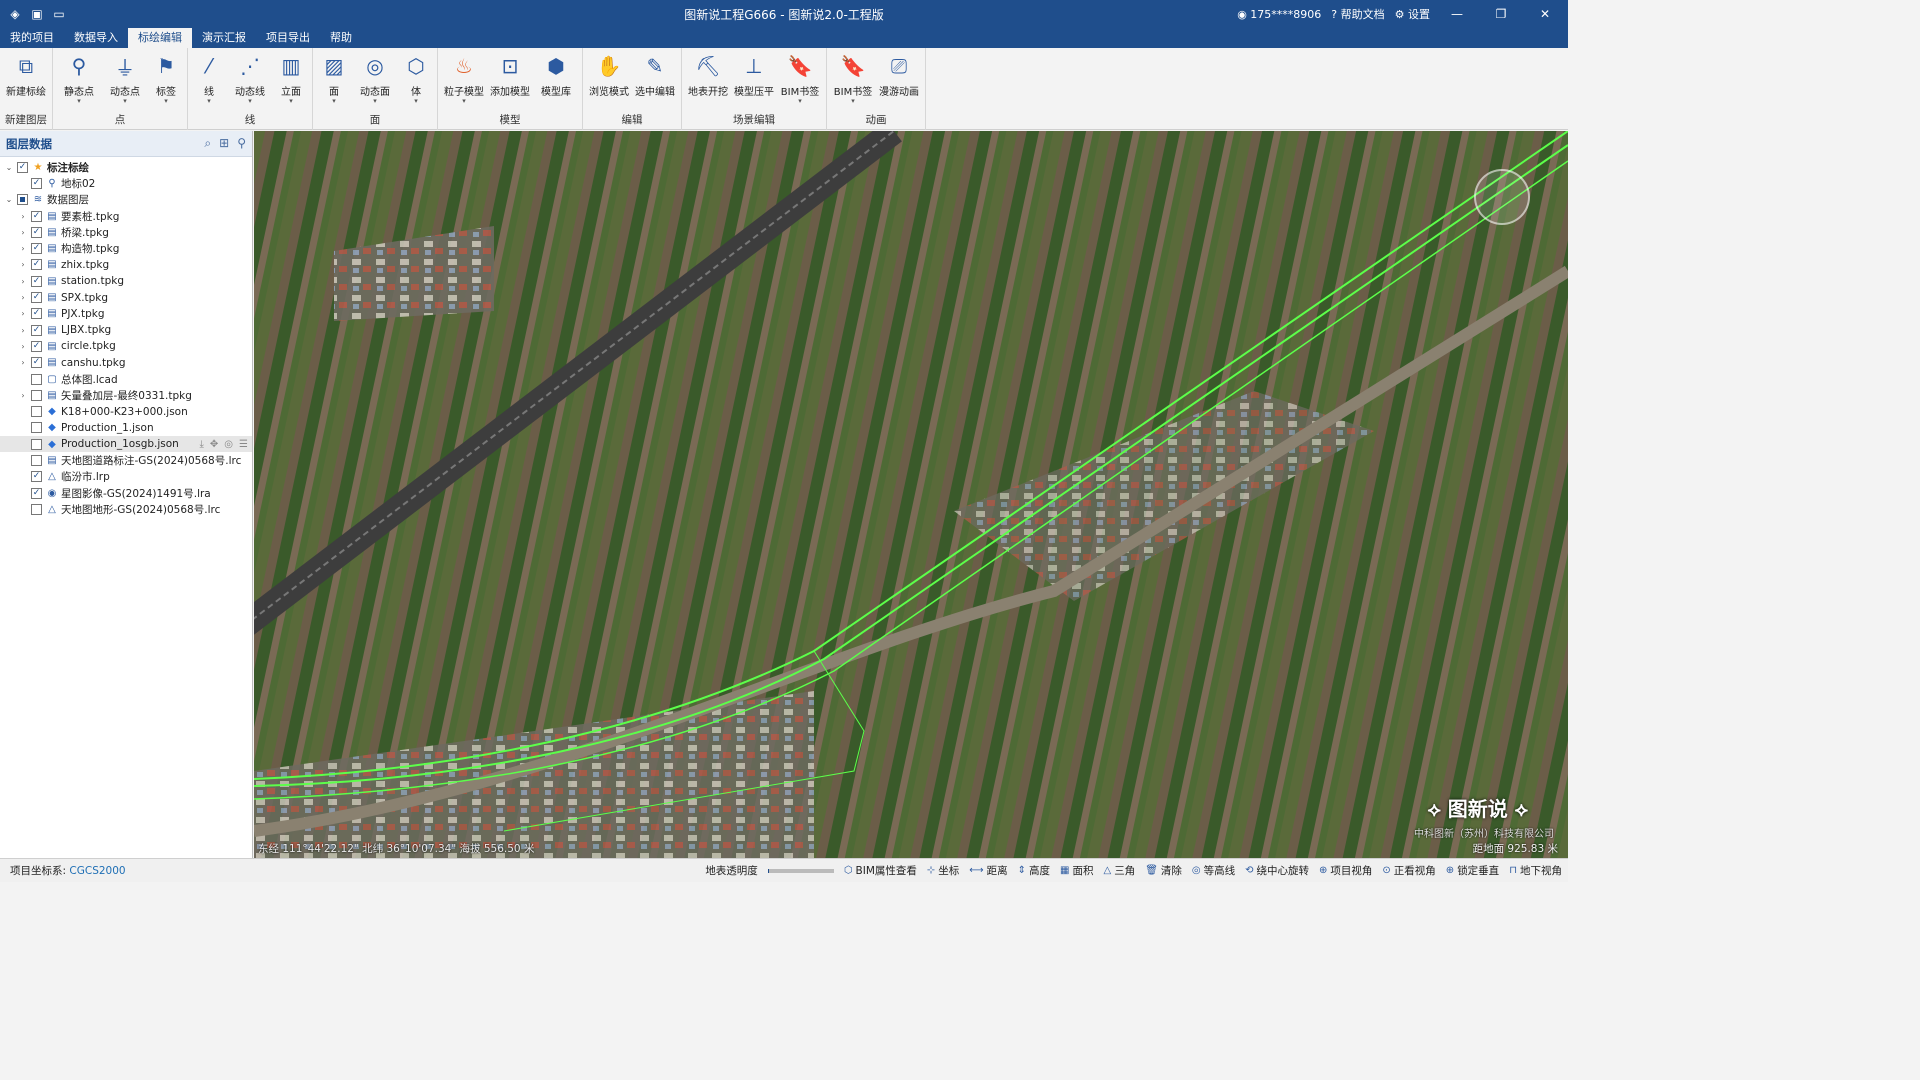 This screenshot has width=1920, height=1080. What do you see at coordinates (126, 493) in the screenshot?
I see `layer-tree-item: ✓ ◉ 星图影像-GS(2024)1491号.lra` at bounding box center [126, 493].